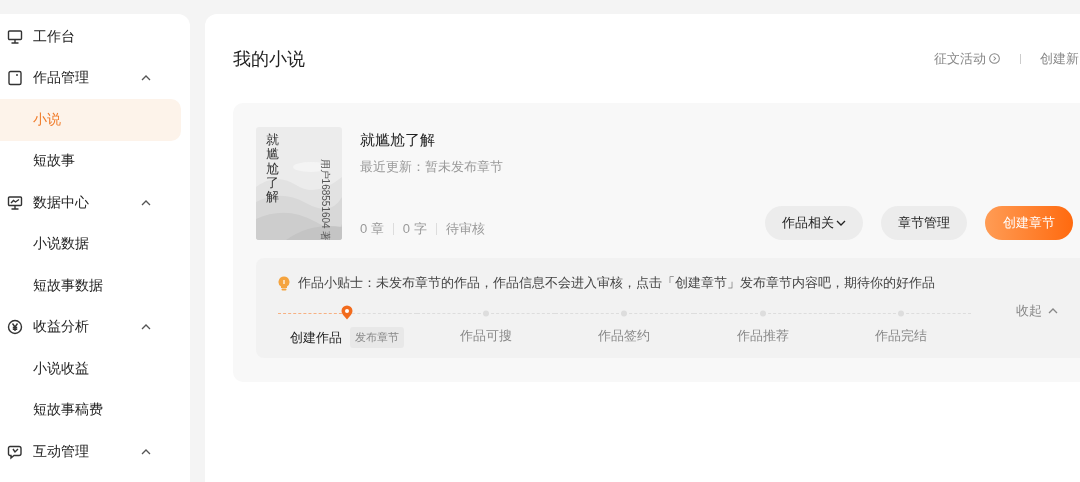  What do you see at coordinates (967, 58) in the screenshot?
I see `header-link: 征文活动` at bounding box center [967, 58].